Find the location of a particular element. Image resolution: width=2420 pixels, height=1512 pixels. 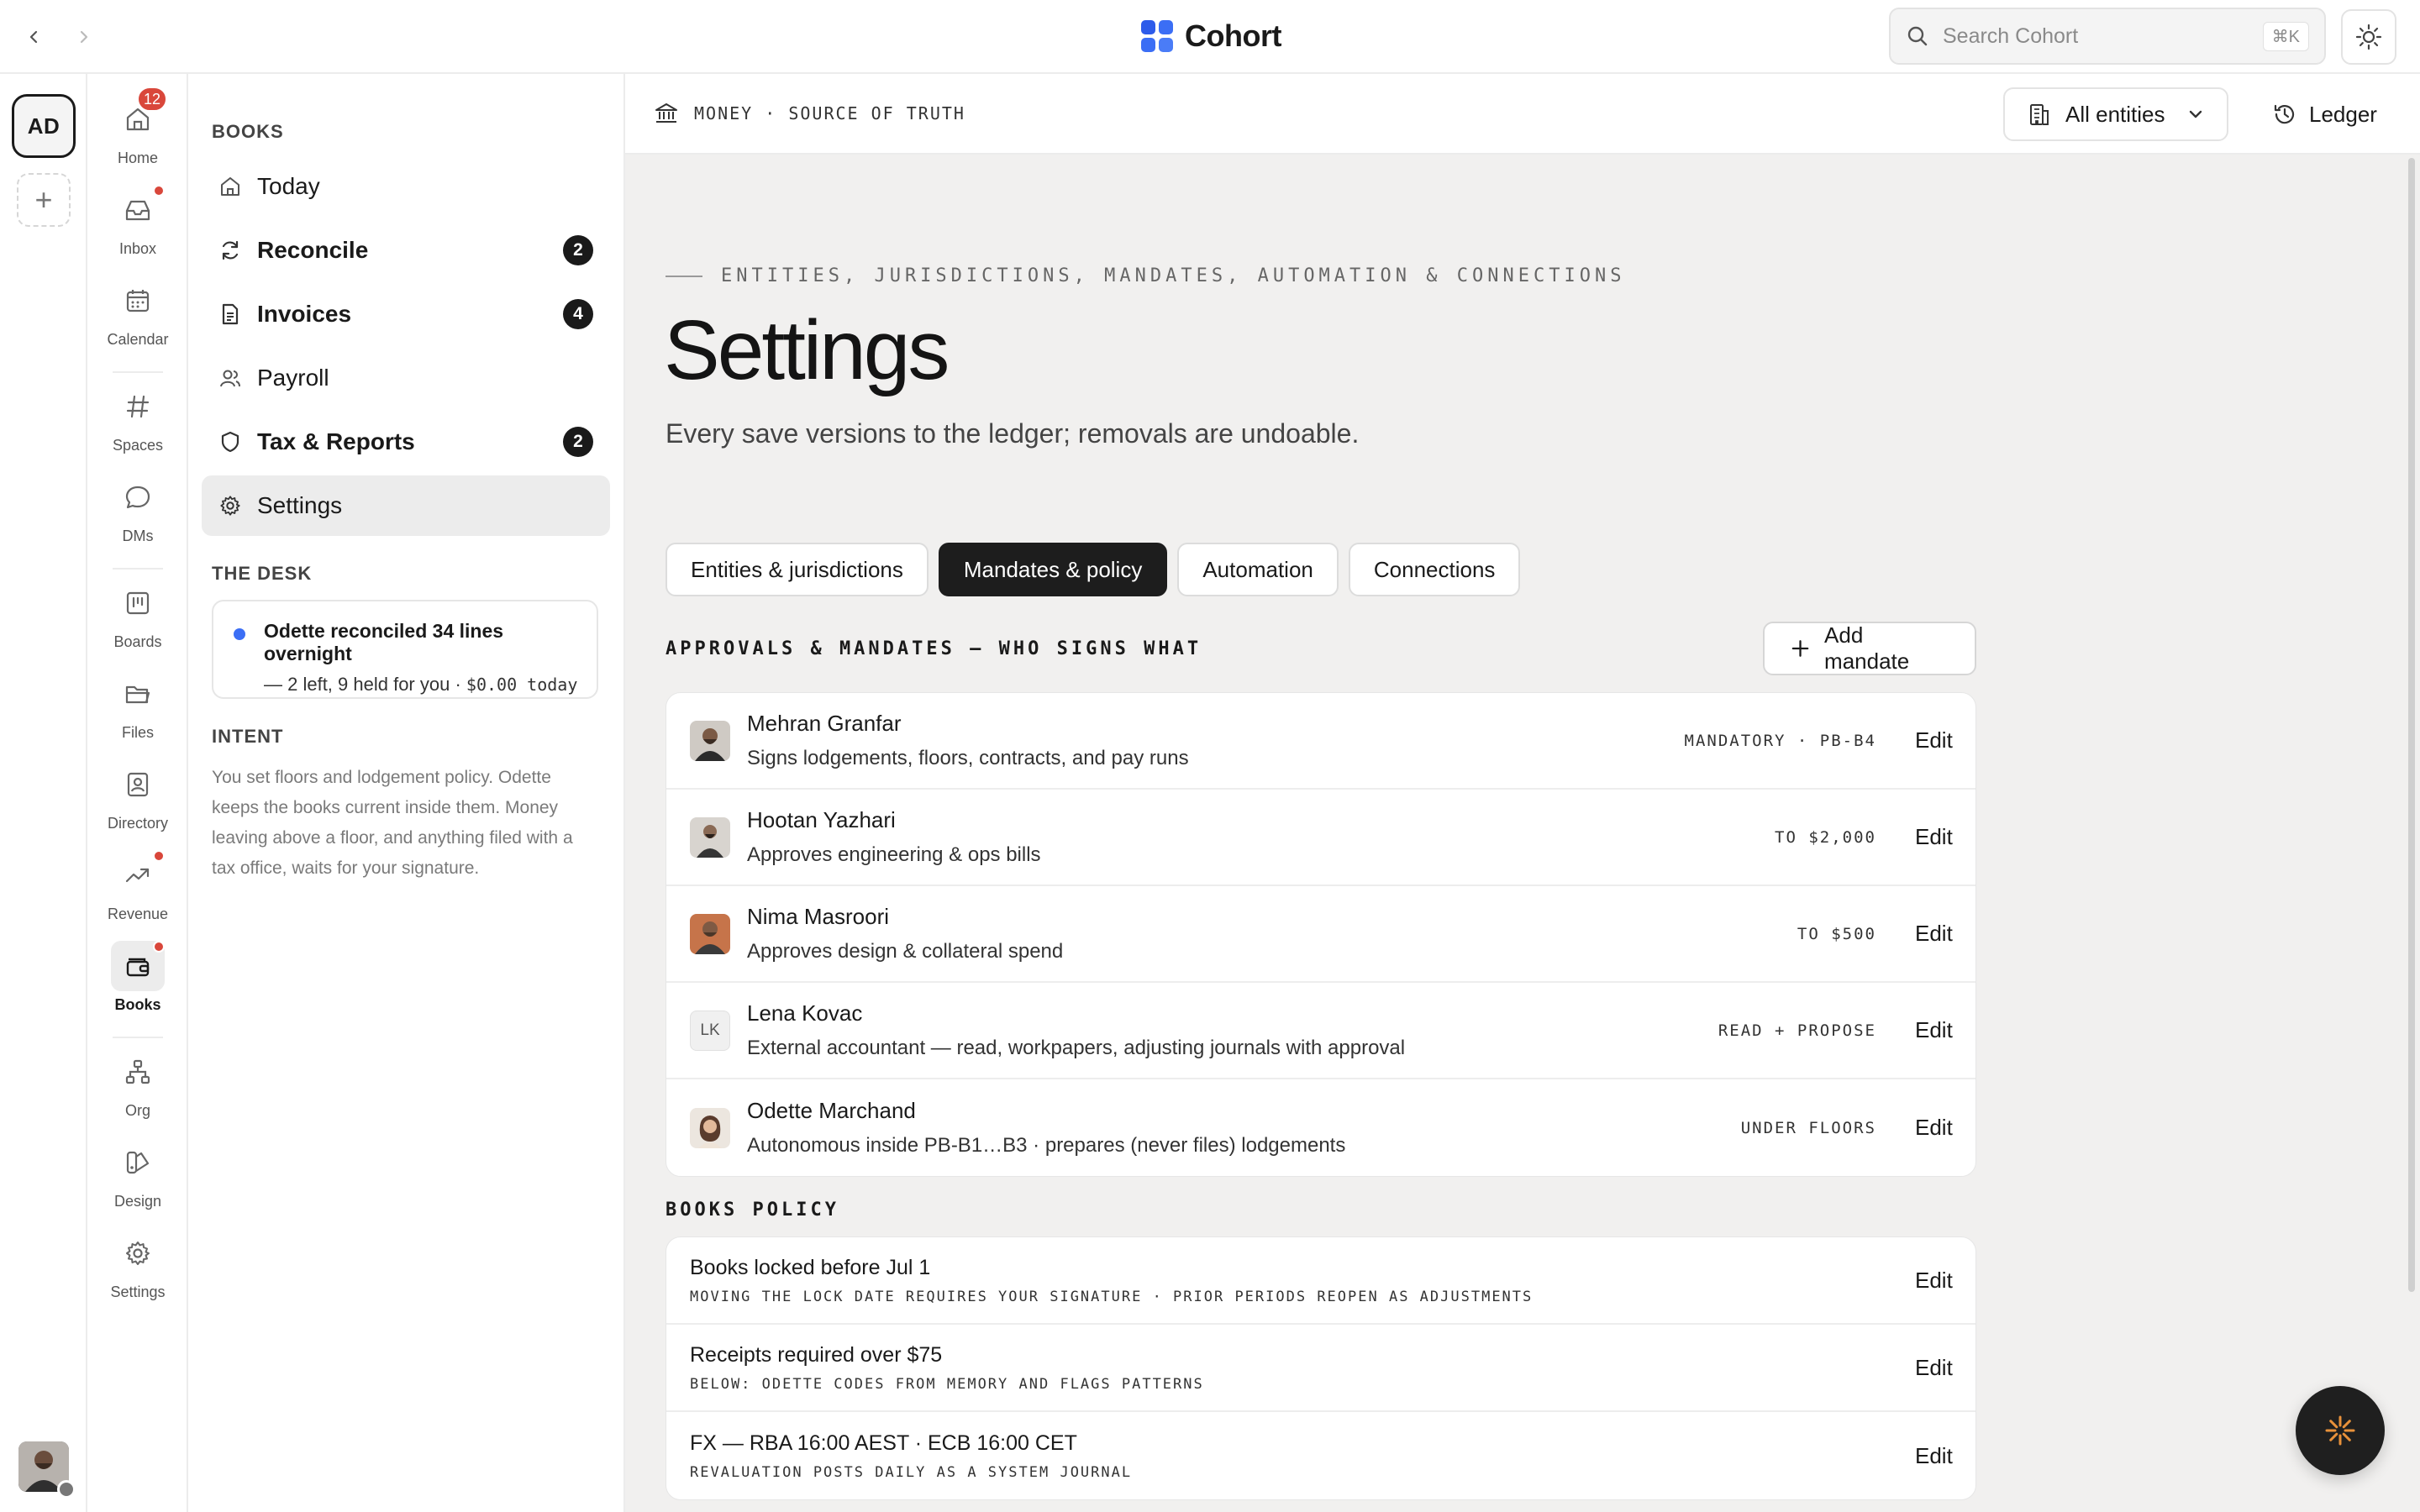

sparkle-icon is located at coordinates (2340, 1430).